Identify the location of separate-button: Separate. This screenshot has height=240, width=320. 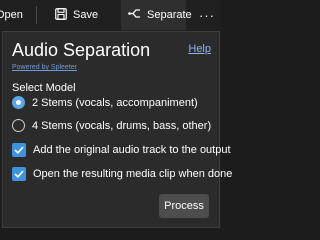
(156, 15).